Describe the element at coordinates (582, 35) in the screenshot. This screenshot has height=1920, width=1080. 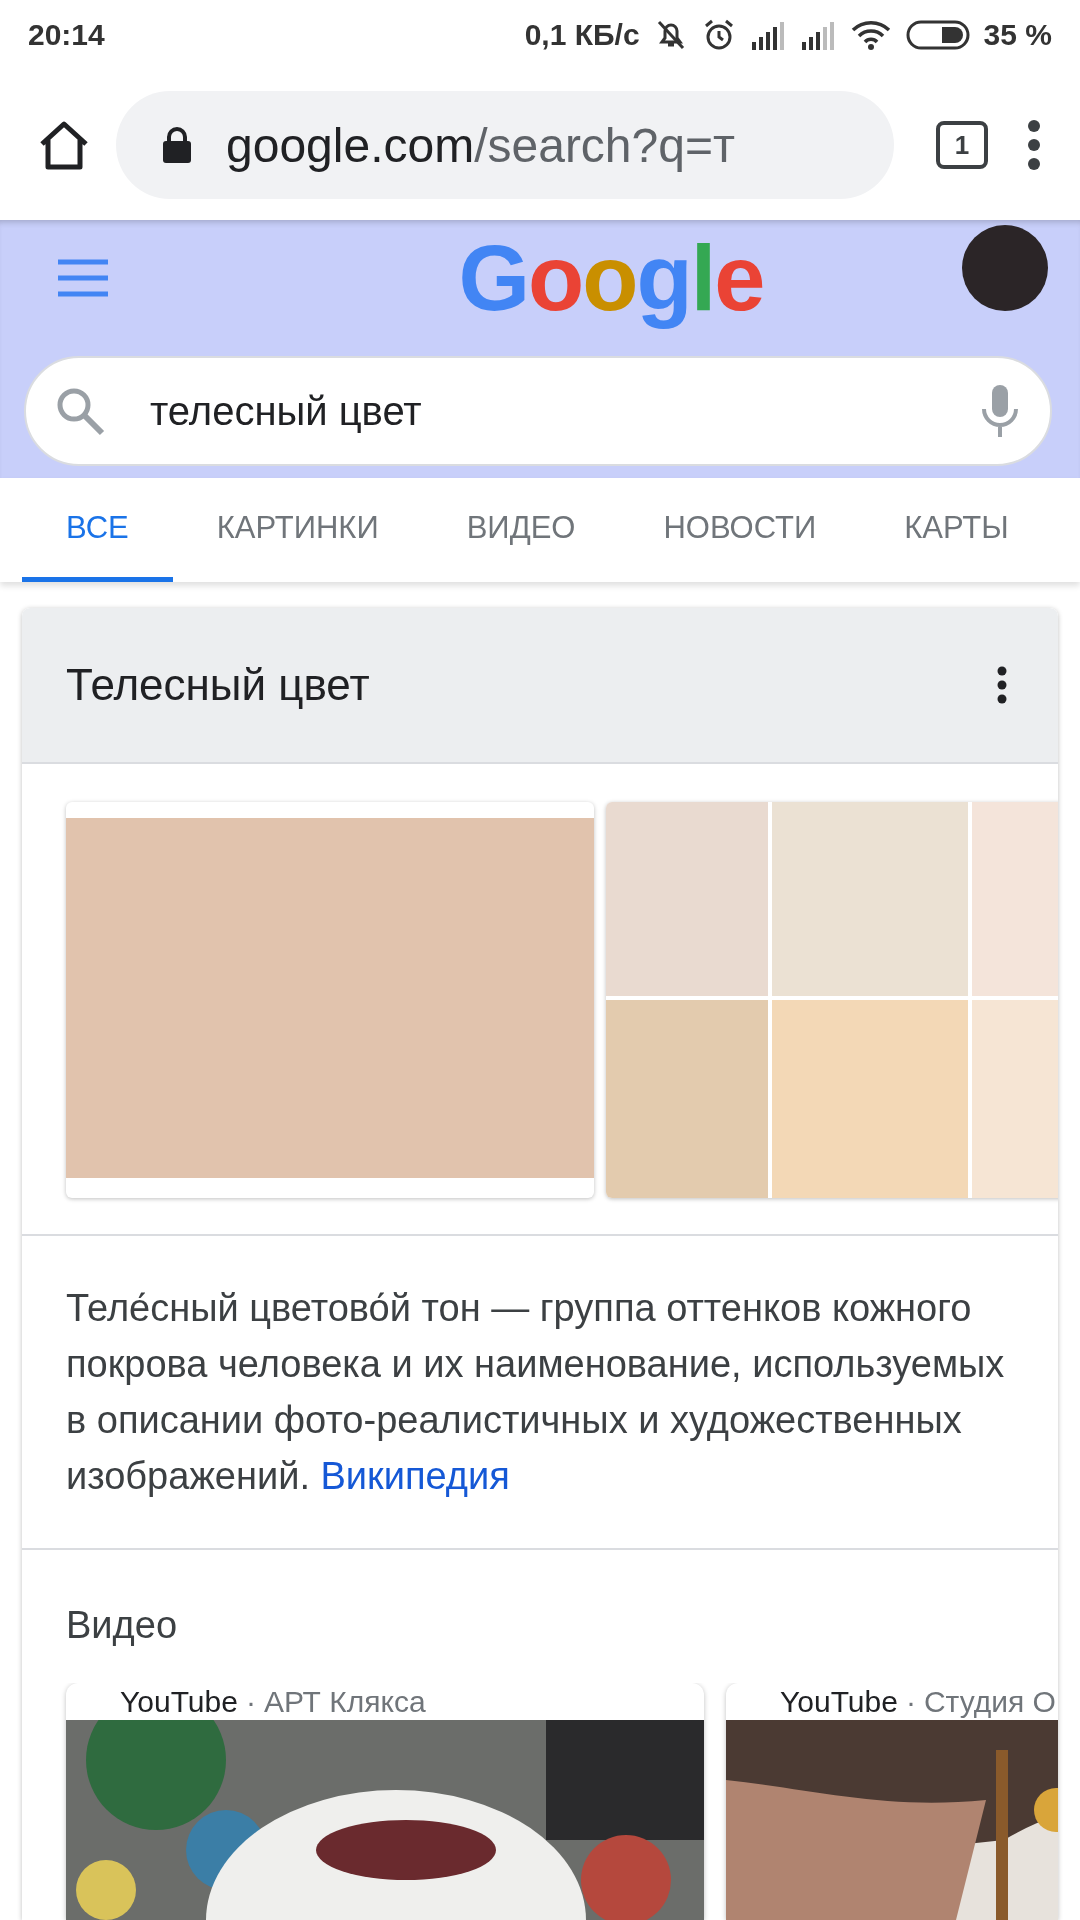
I see `network-speed: 0,1 КБ/с` at that location.